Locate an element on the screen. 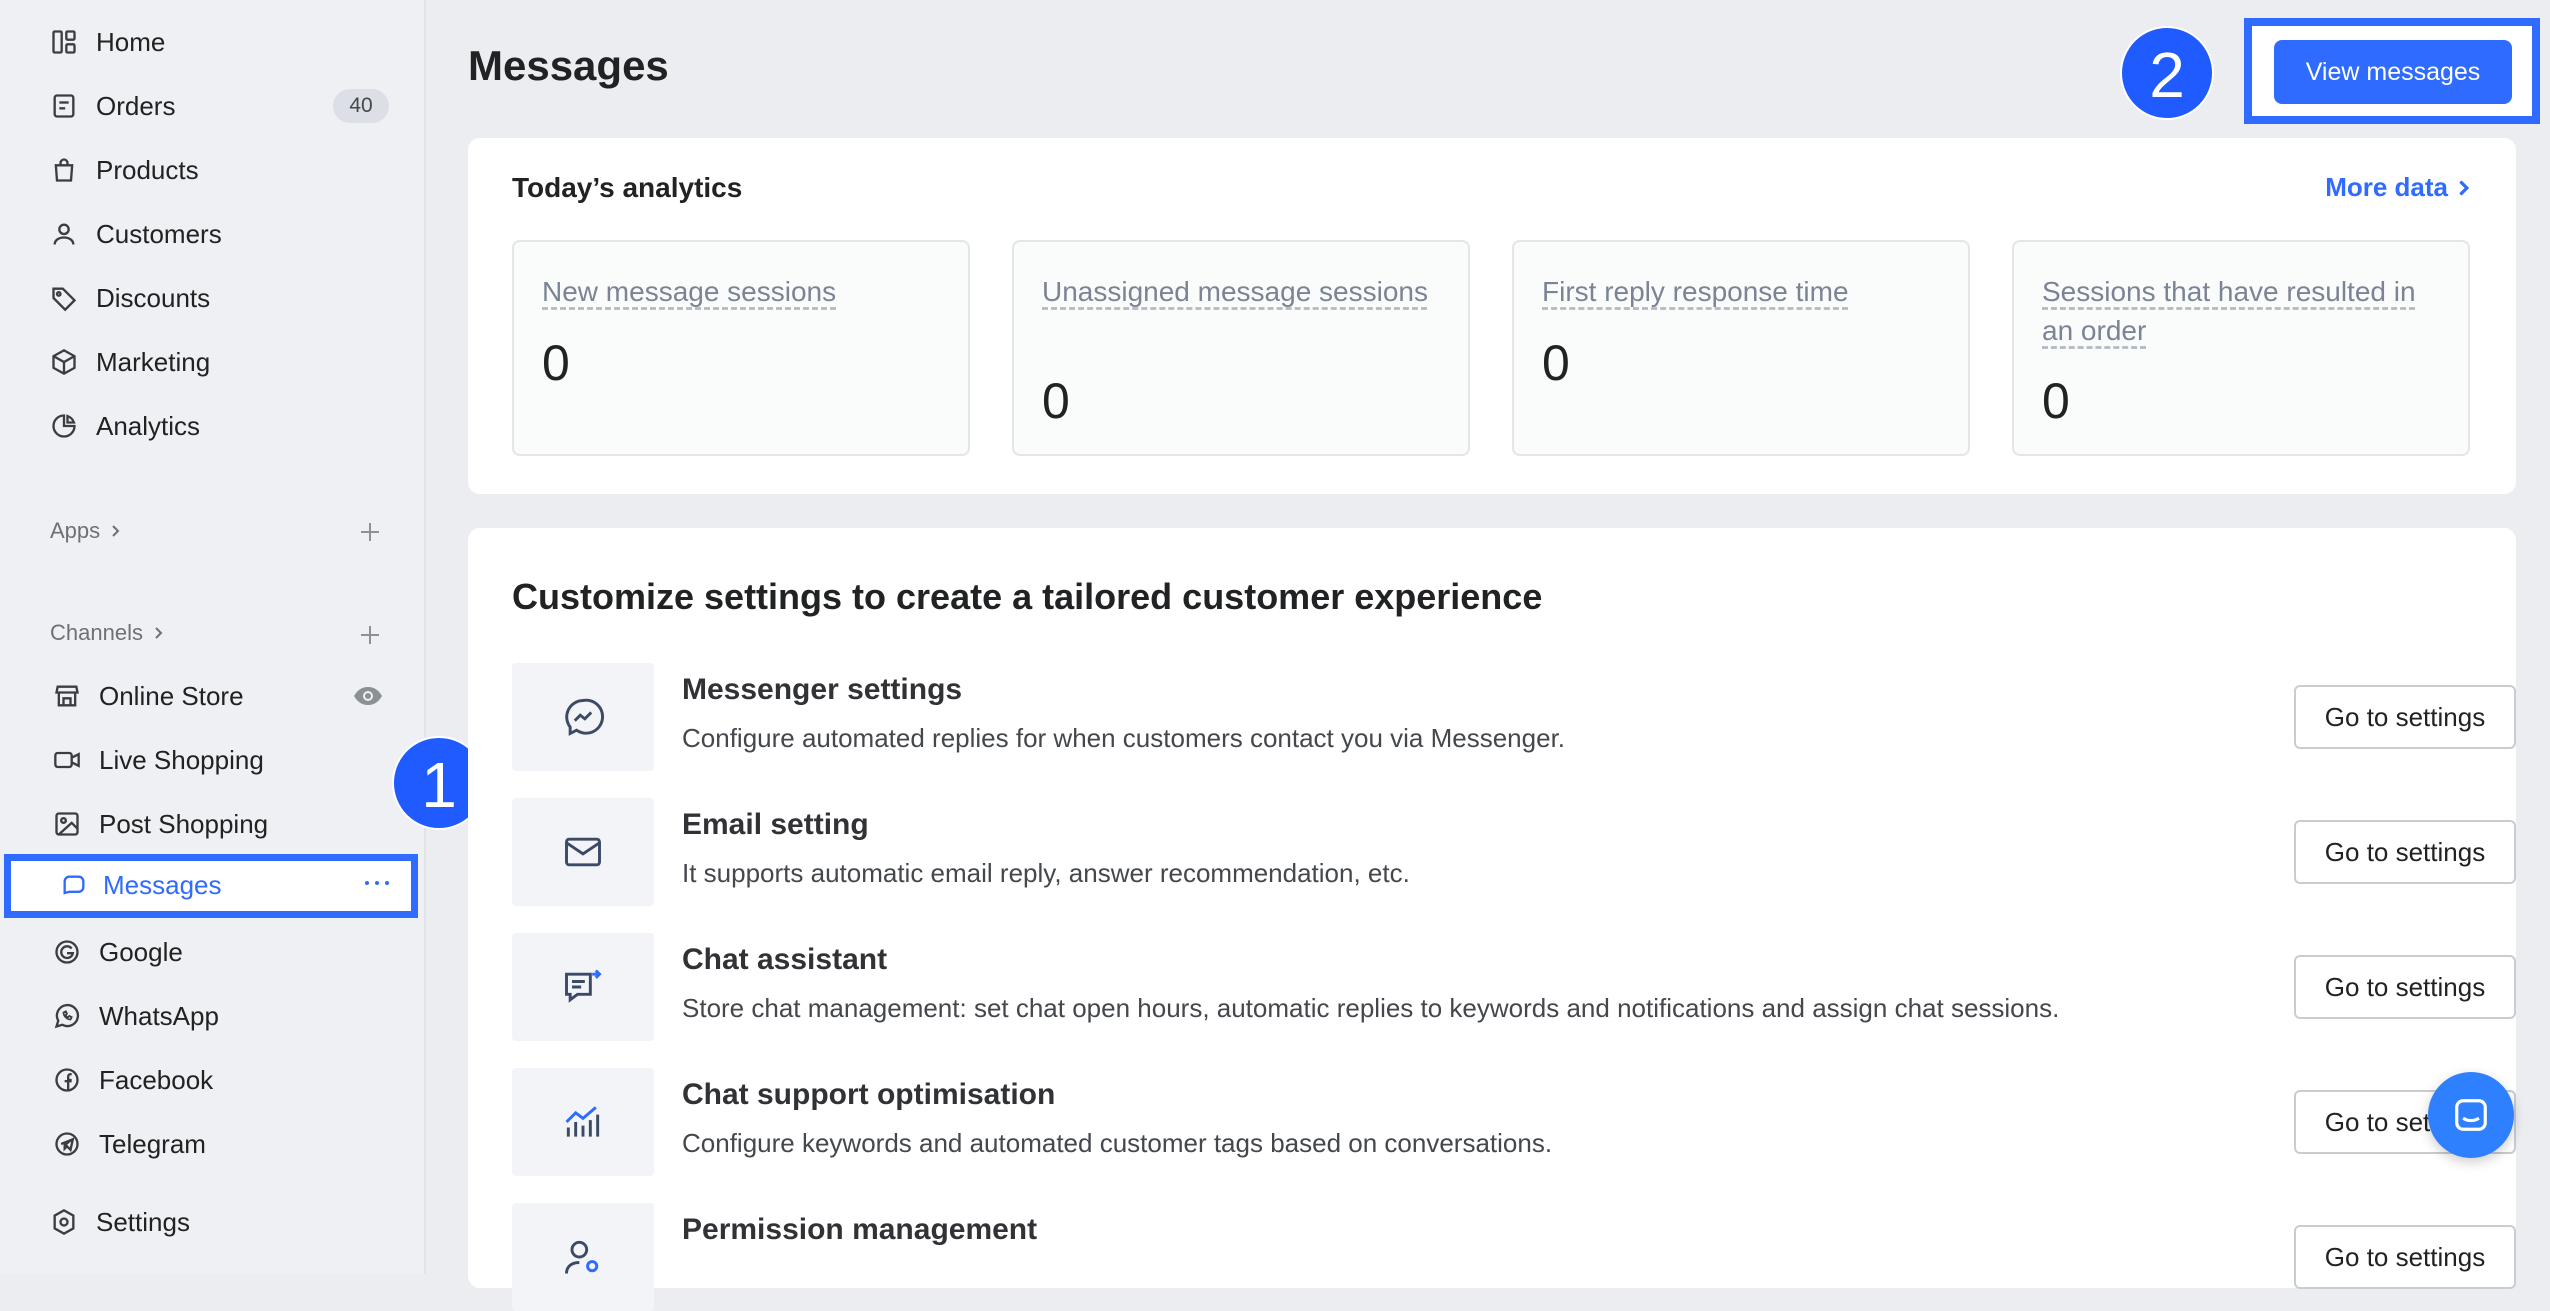  sidebar-item-label: Telegram is located at coordinates (152, 1144).